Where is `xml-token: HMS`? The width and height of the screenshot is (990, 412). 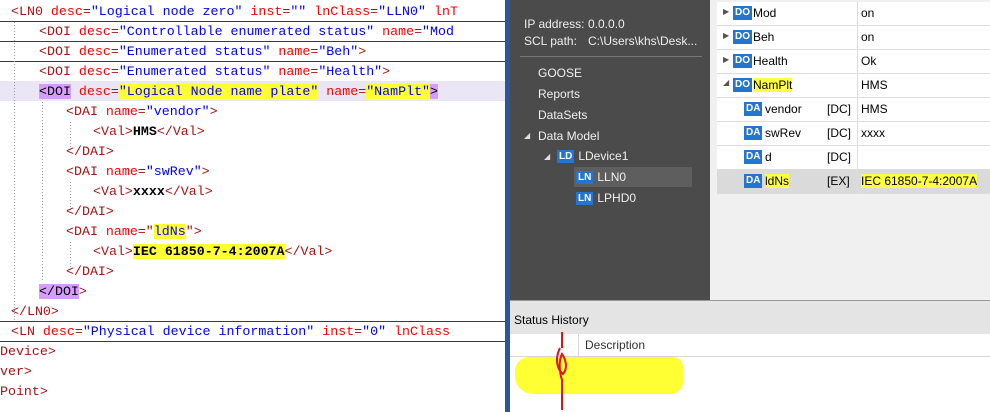
xml-token: HMS is located at coordinates (144, 131).